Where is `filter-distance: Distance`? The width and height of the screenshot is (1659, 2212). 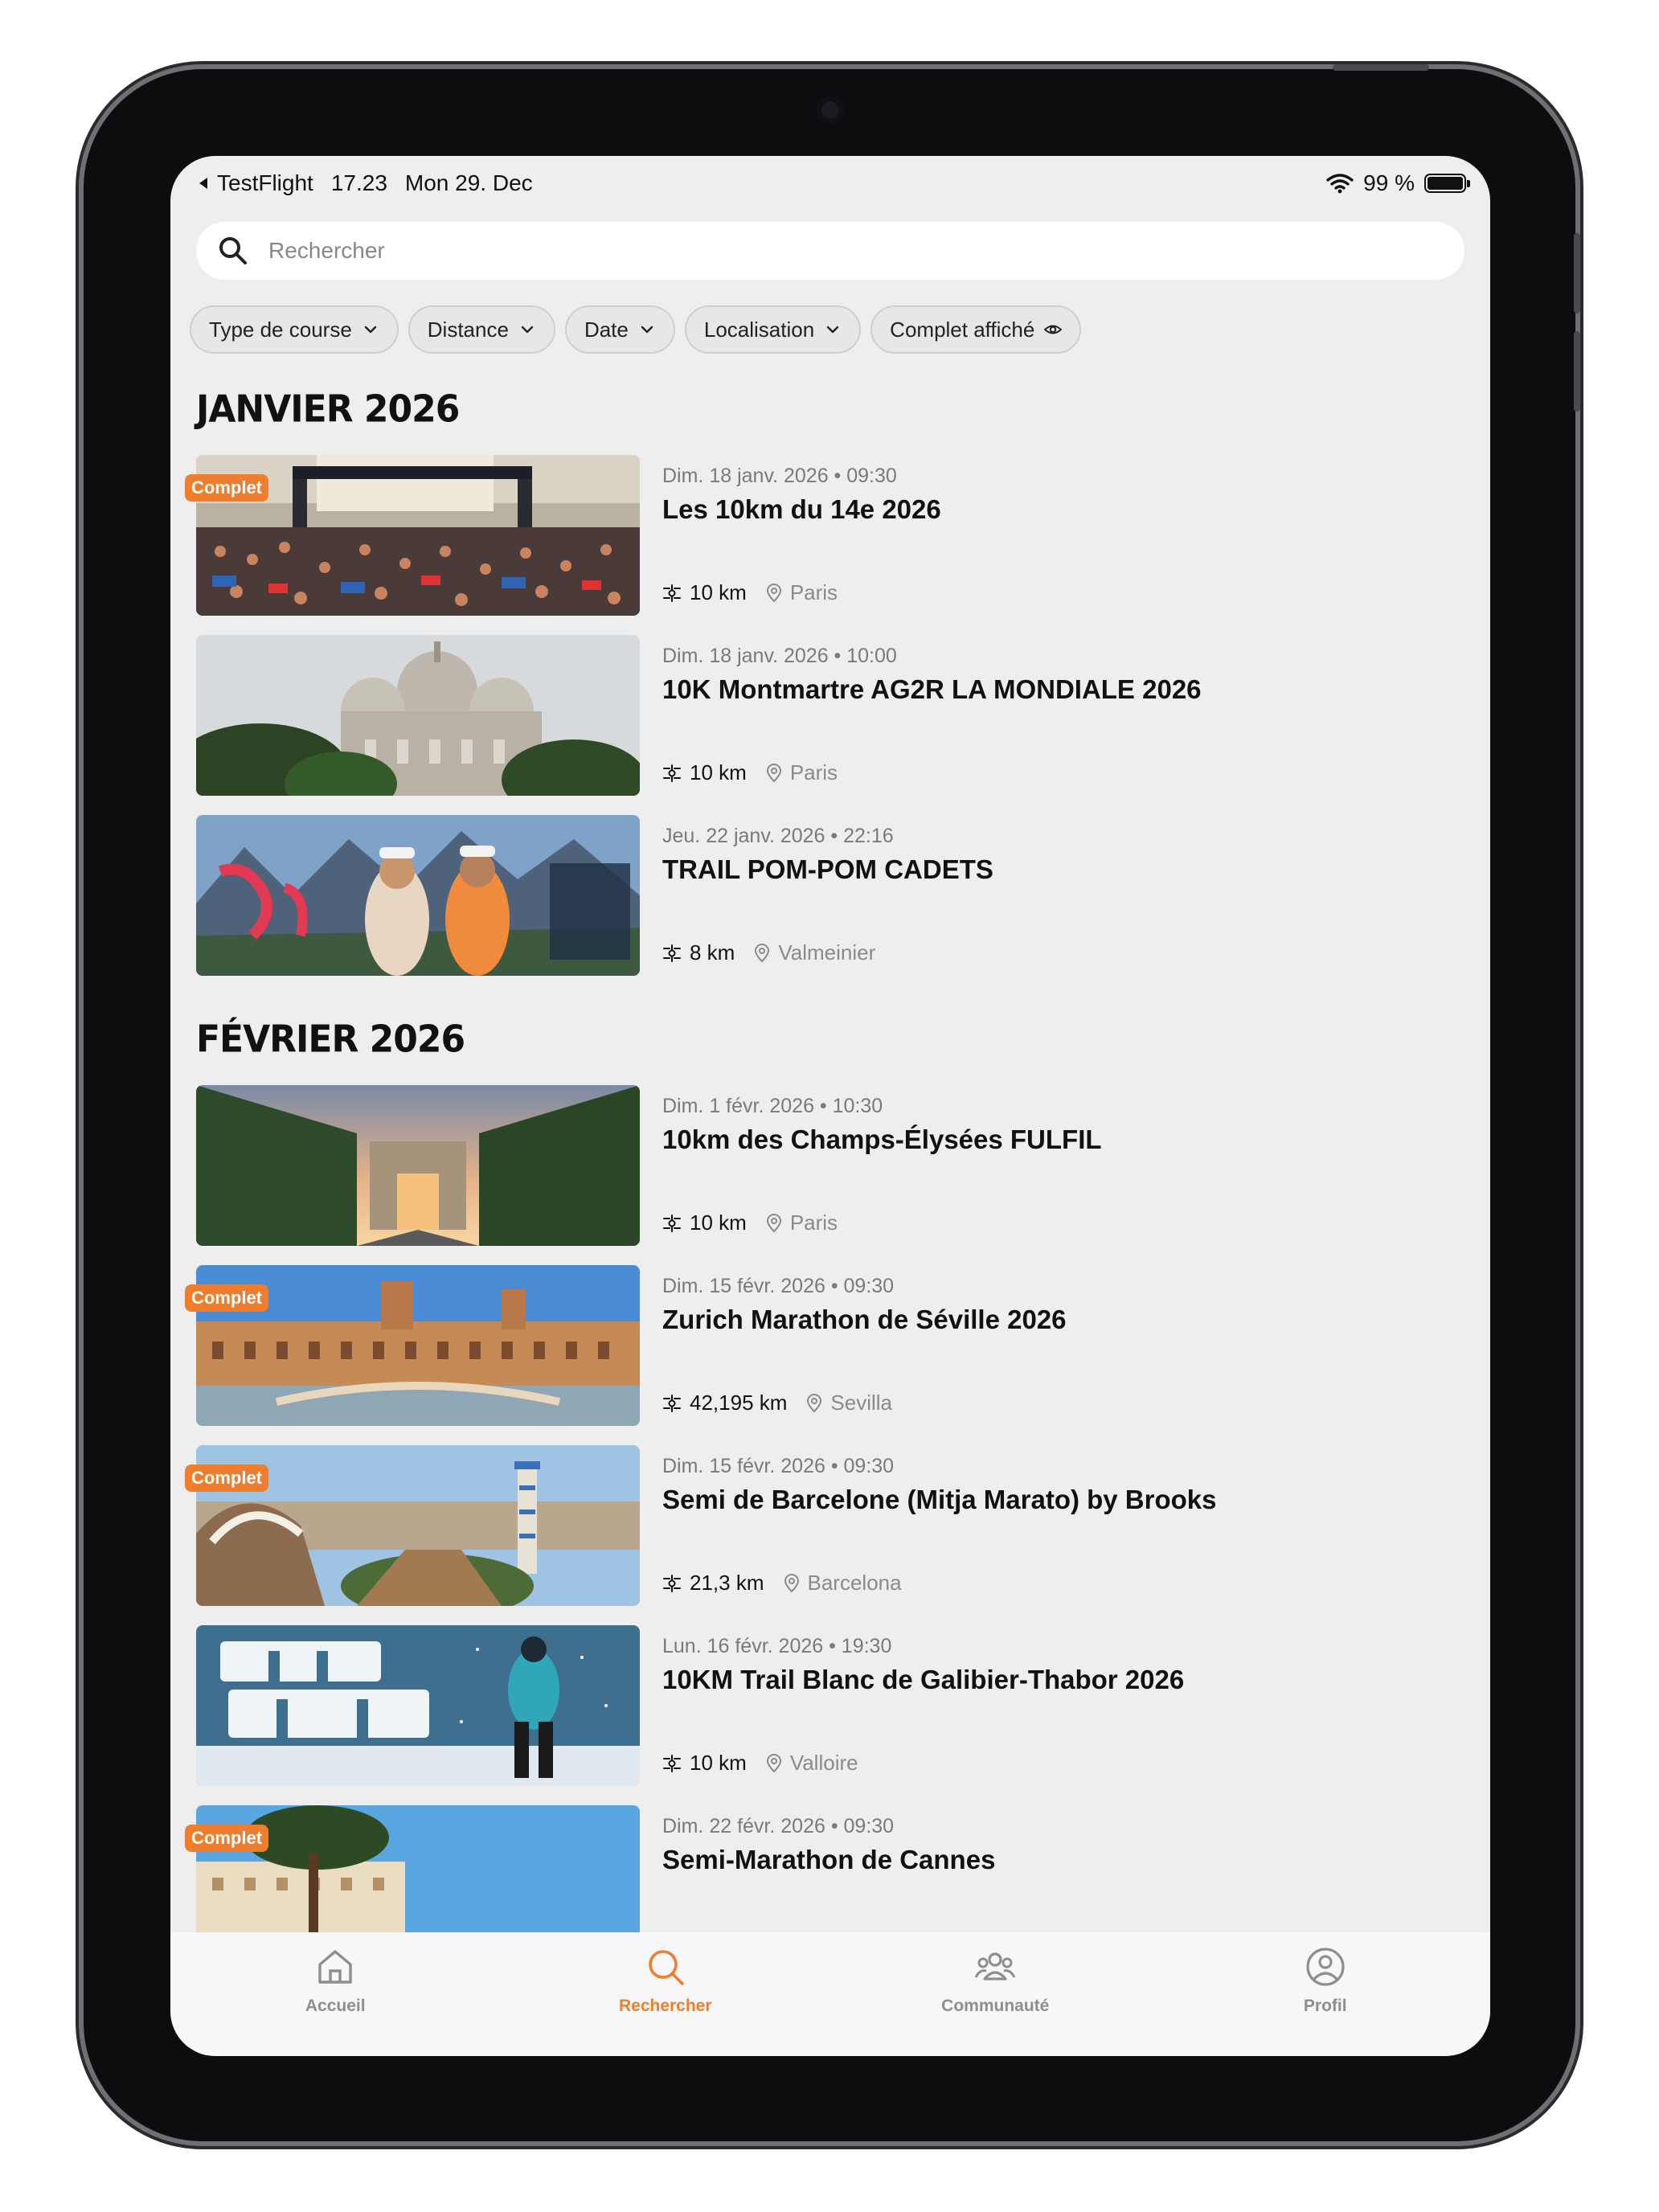
filter-distance: Distance is located at coordinates (481, 329).